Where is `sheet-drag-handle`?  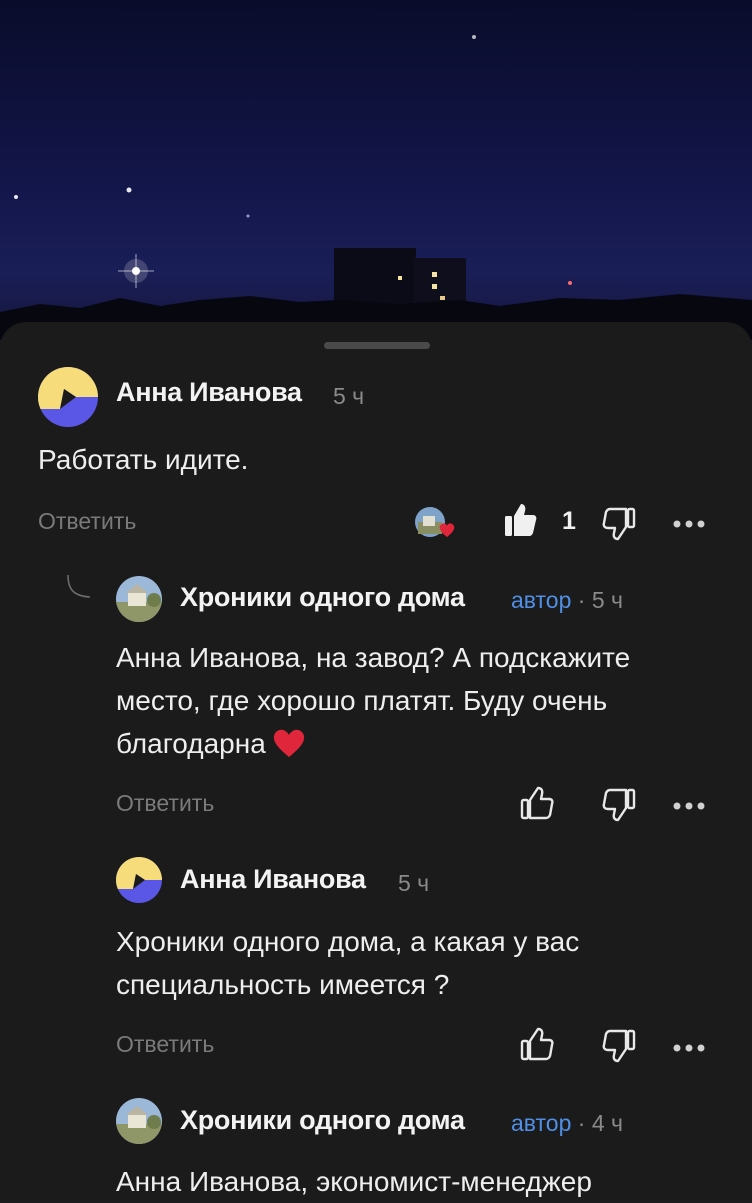
sheet-drag-handle is located at coordinates (377, 345).